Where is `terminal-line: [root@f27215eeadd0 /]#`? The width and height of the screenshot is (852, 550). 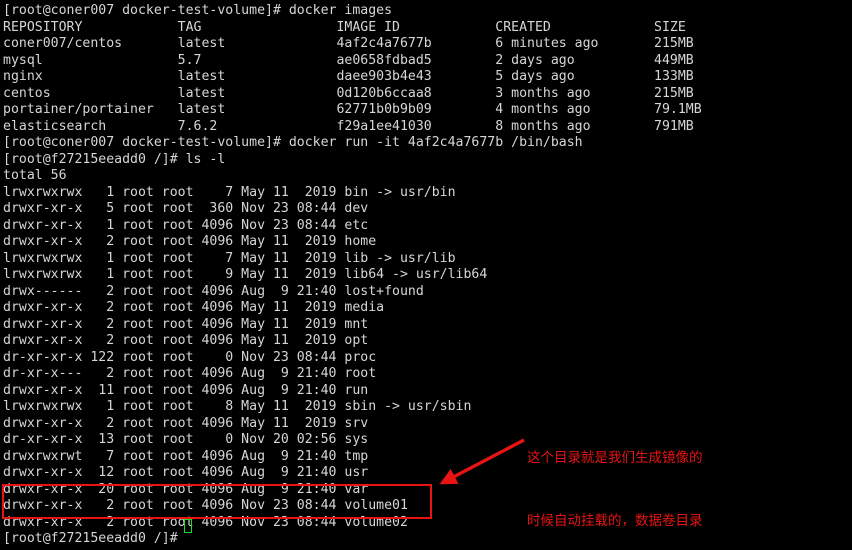 terminal-line: [root@f27215eeadd0 /]# is located at coordinates (94, 538).